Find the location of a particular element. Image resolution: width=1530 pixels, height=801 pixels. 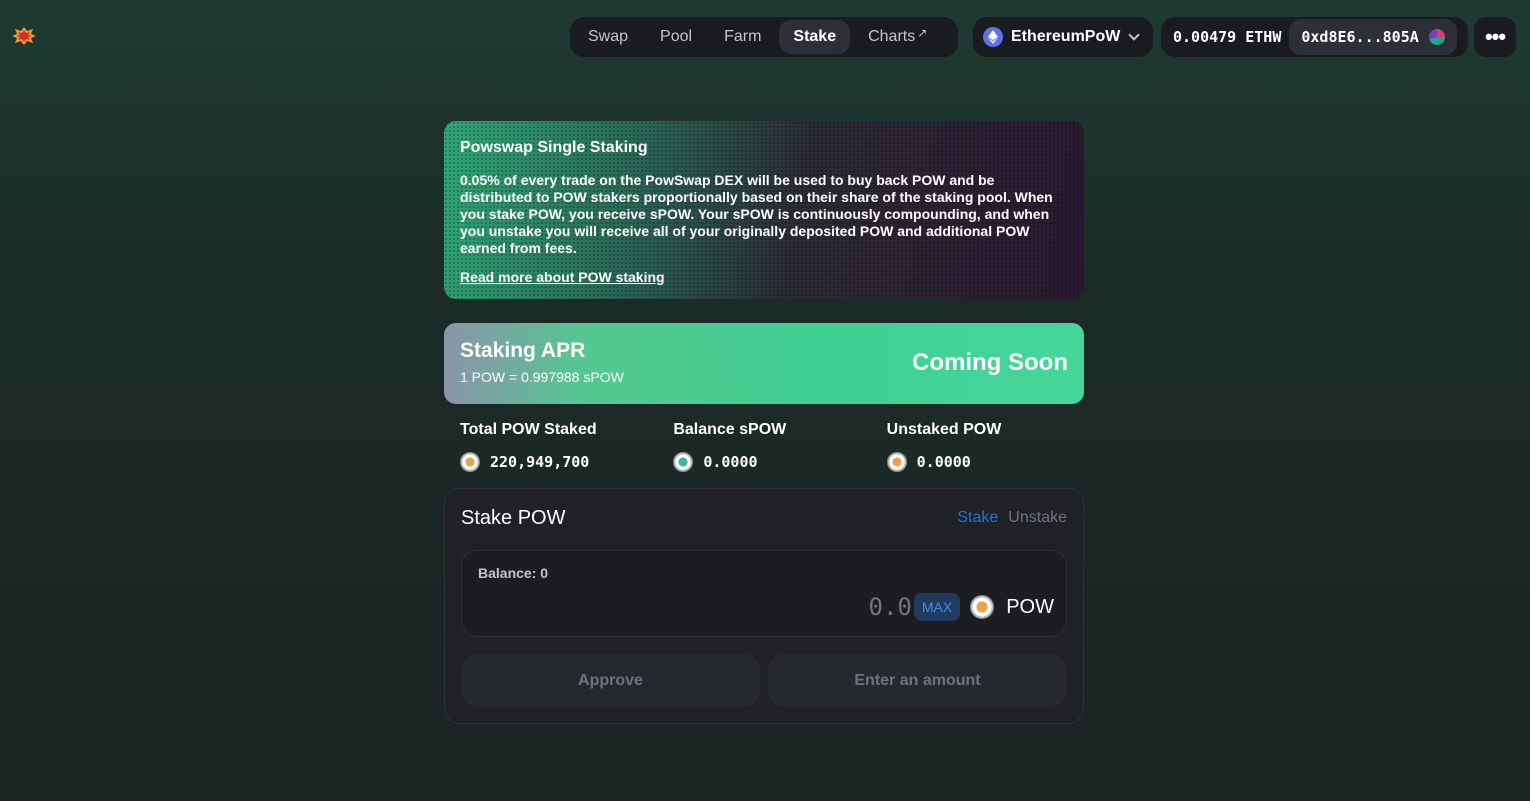

read-more-link: Read more about POW staking is located at coordinates (562, 277).